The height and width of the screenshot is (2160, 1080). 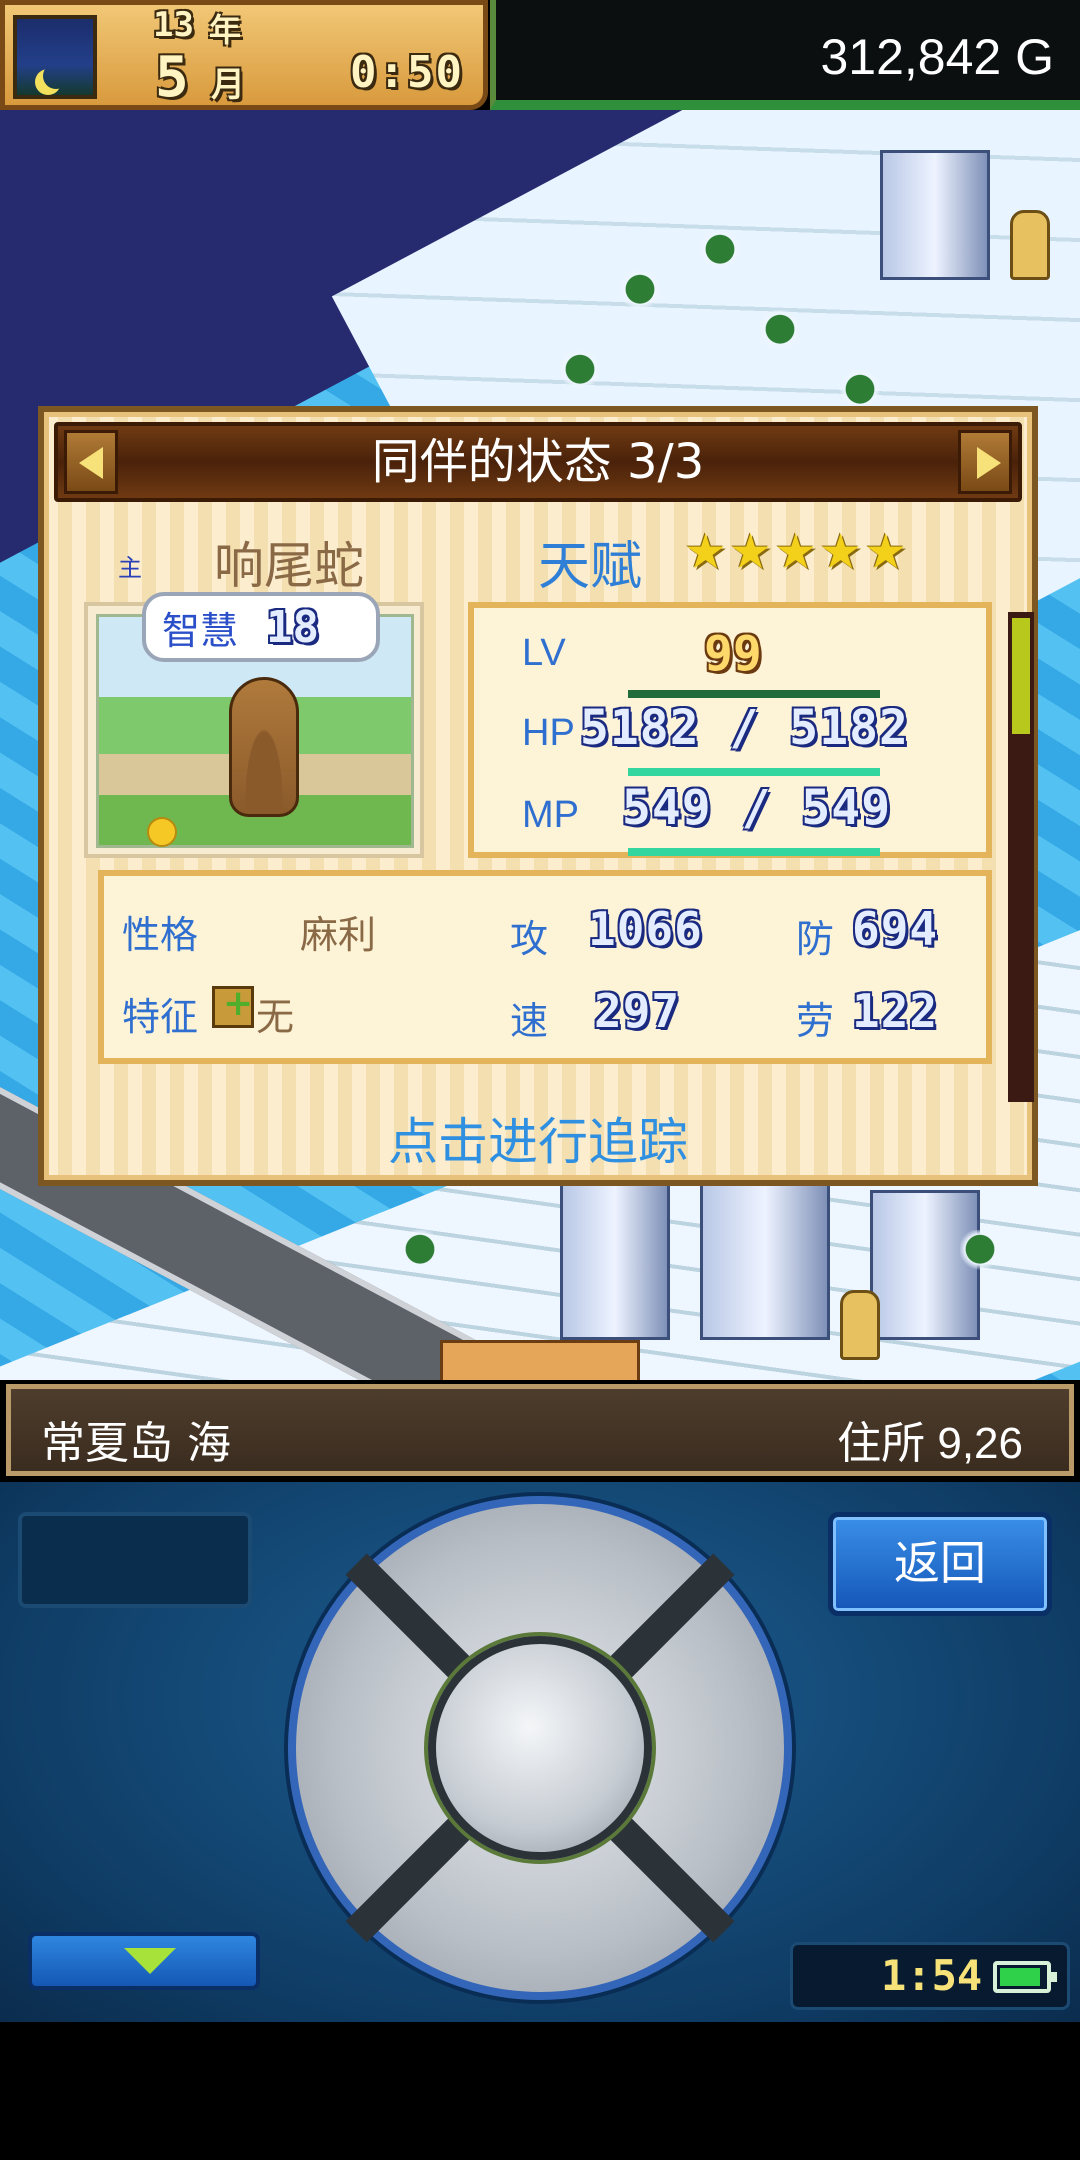 I want to click on hp-bar, so click(x=754, y=772).